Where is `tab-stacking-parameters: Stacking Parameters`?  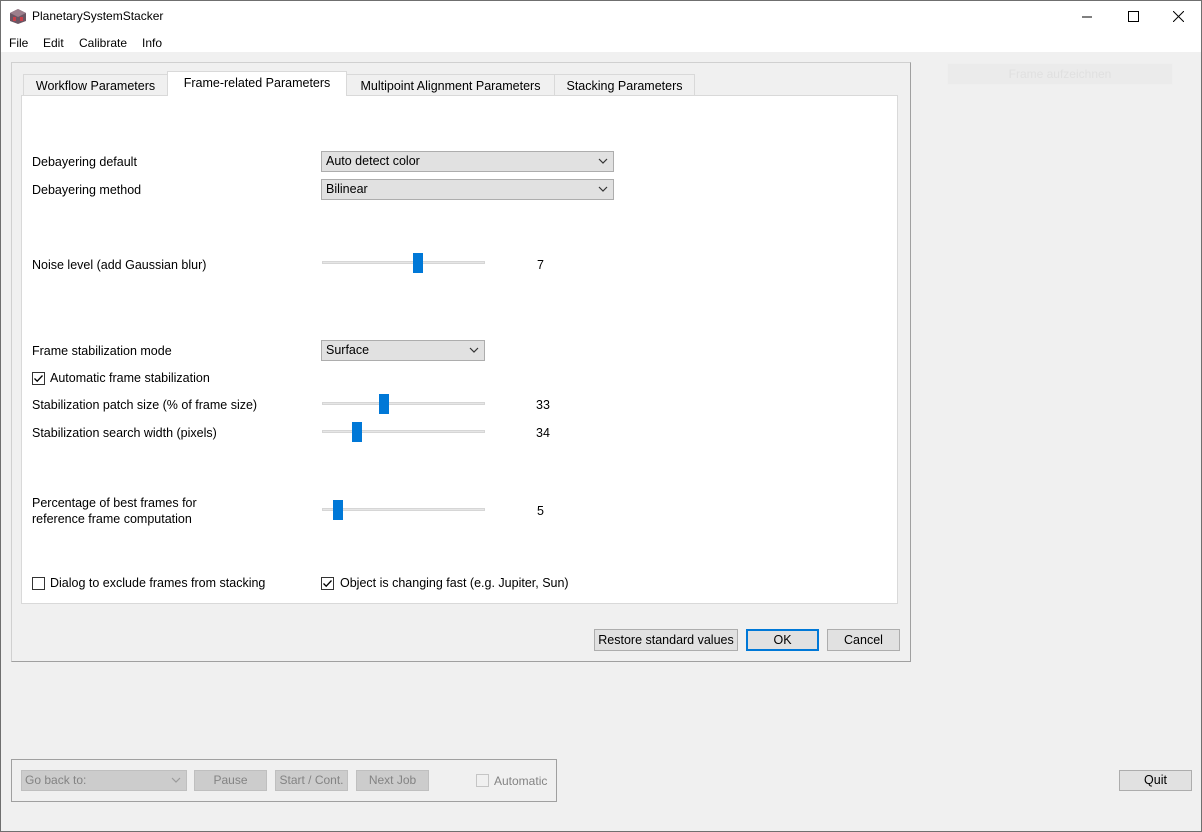 tab-stacking-parameters: Stacking Parameters is located at coordinates (624, 85).